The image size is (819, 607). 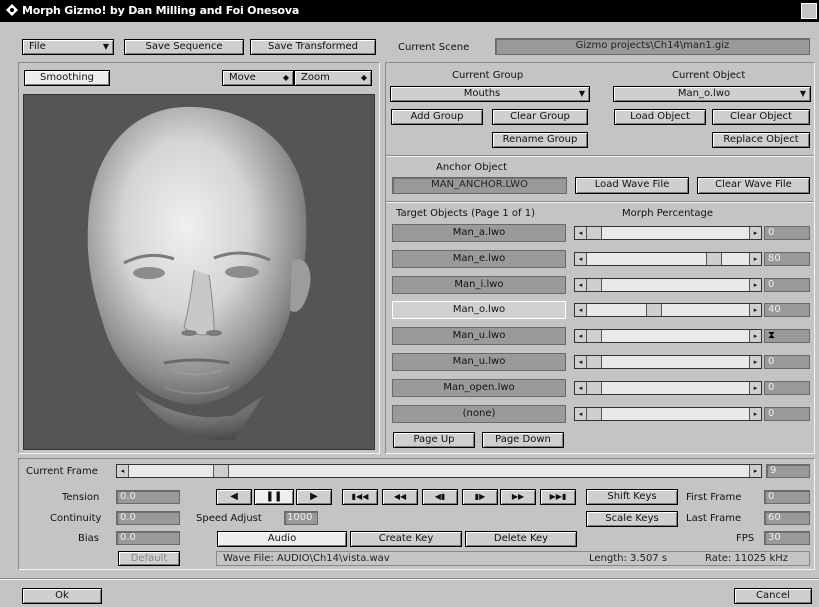 I want to click on target-object-name: (none), so click(x=479, y=414).